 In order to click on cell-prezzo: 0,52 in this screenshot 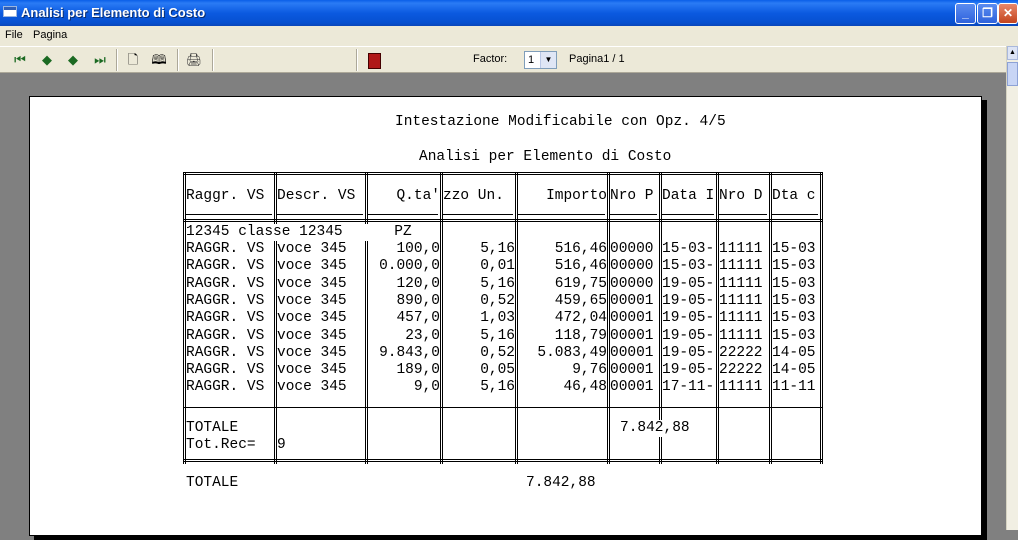, I will do `click(497, 352)`.